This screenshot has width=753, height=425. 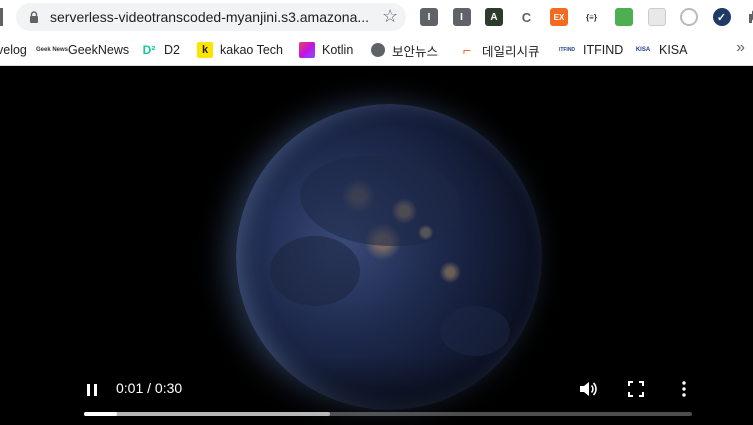 I want to click on kakao-icon: k, so click(x=205, y=50).